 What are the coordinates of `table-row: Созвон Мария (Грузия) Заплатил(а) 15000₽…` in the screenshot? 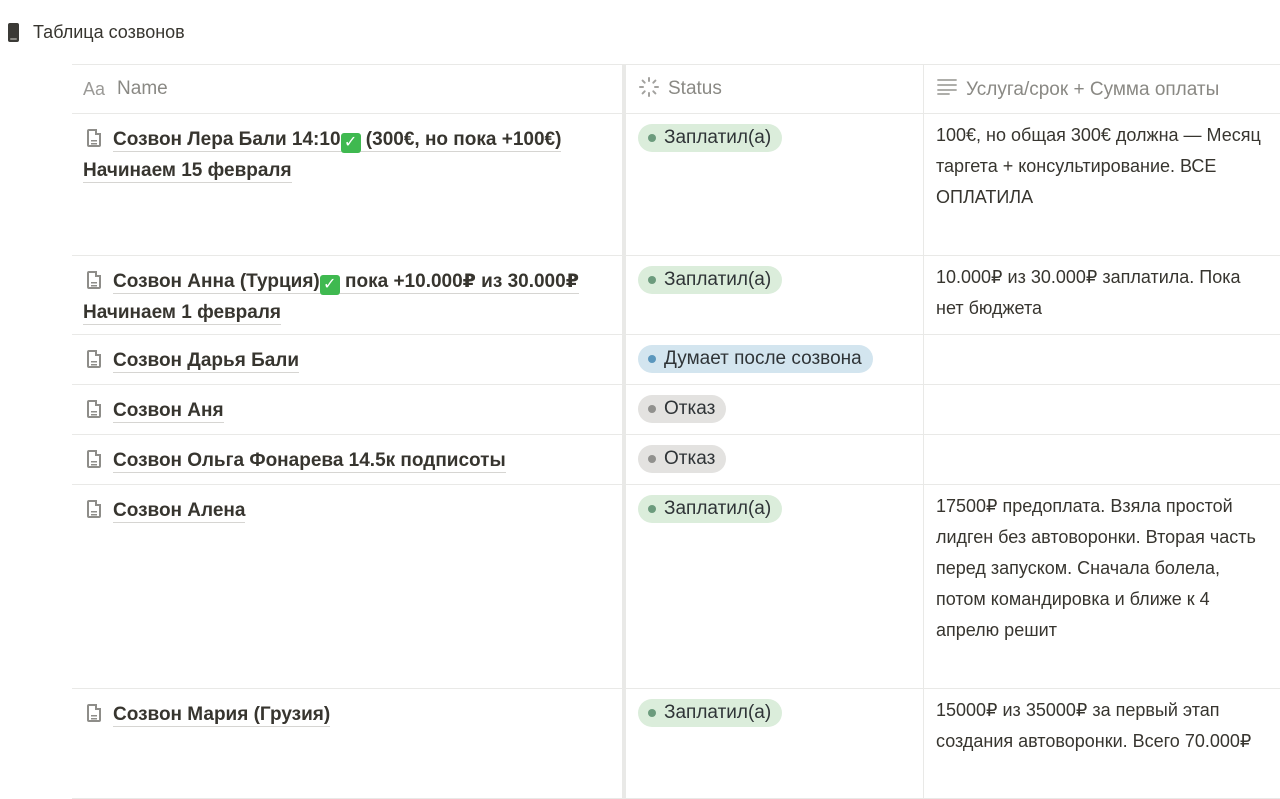 It's located at (676, 744).